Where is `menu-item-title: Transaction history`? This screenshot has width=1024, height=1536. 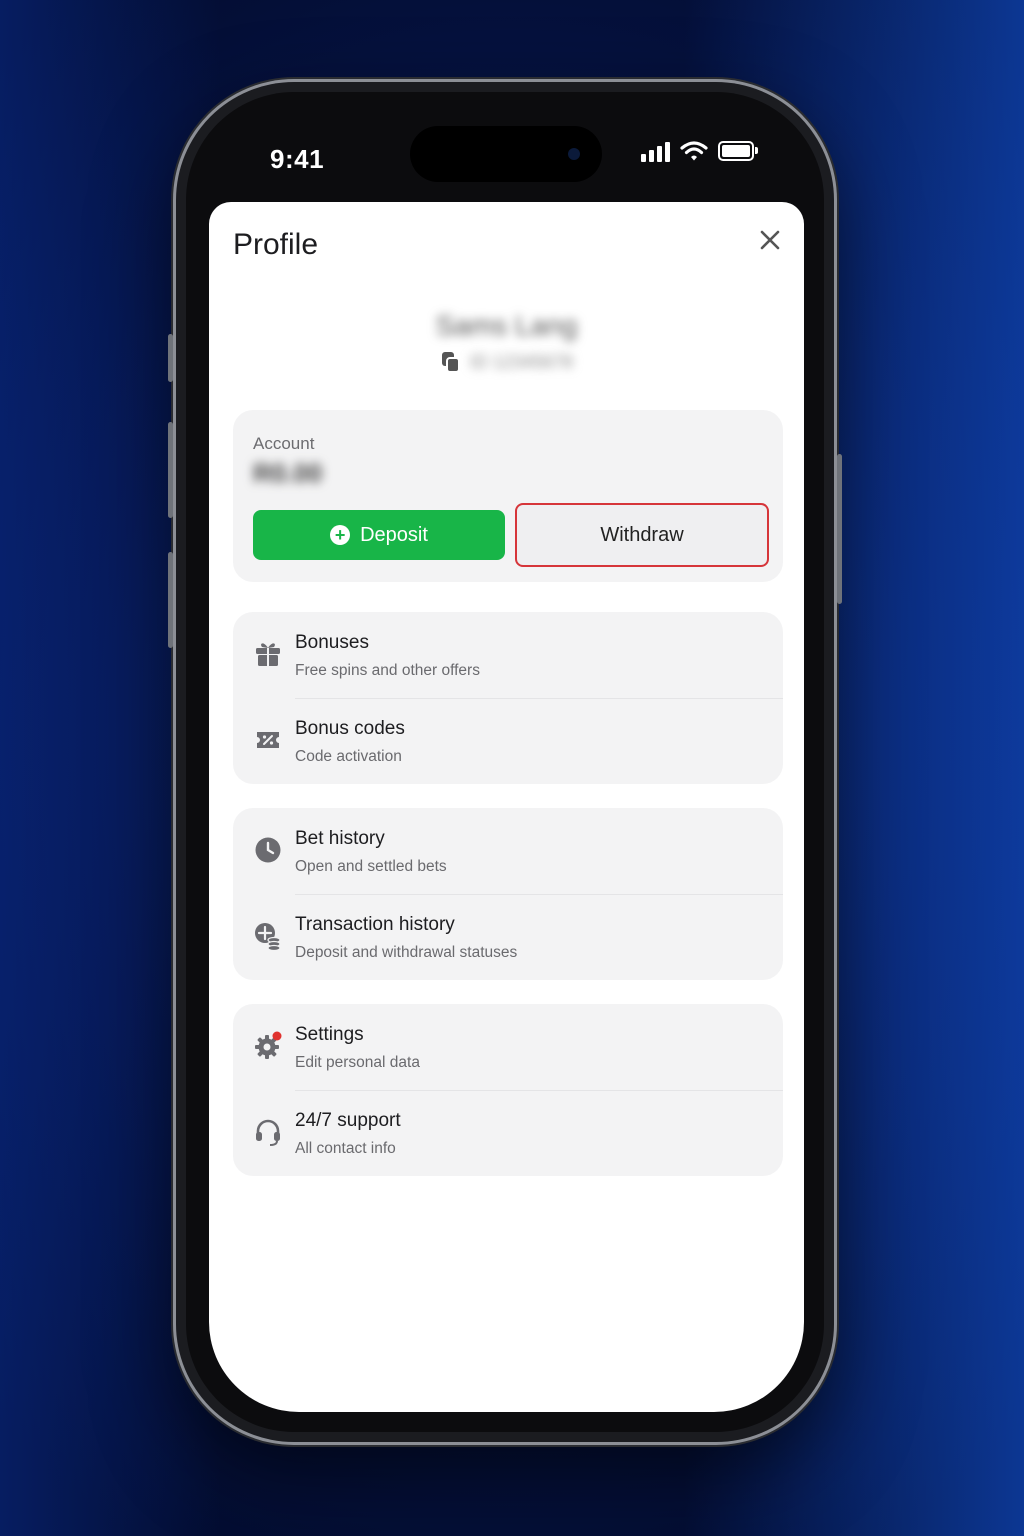
menu-item-title: Transaction history is located at coordinates (375, 924).